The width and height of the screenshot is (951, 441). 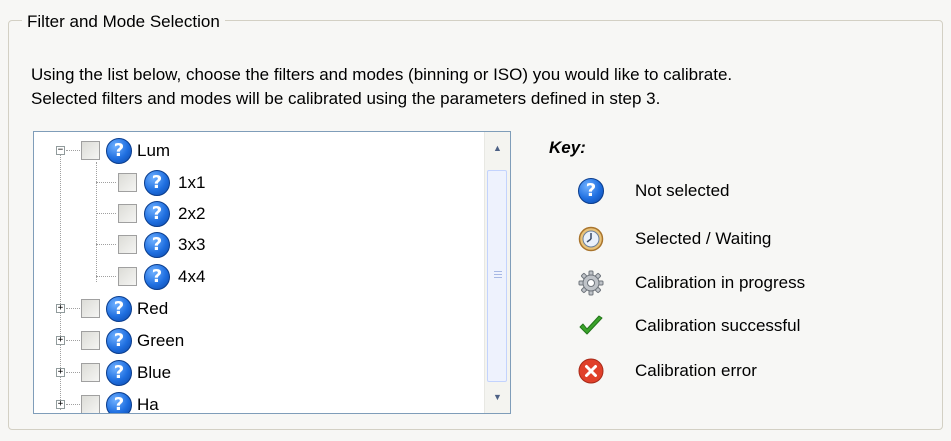 What do you see at coordinates (192, 276) in the screenshot?
I see `node-label: 4x4` at bounding box center [192, 276].